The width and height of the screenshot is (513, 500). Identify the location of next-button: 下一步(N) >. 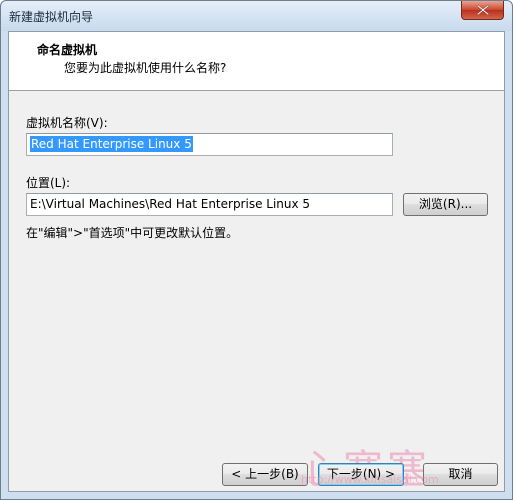
(361, 474).